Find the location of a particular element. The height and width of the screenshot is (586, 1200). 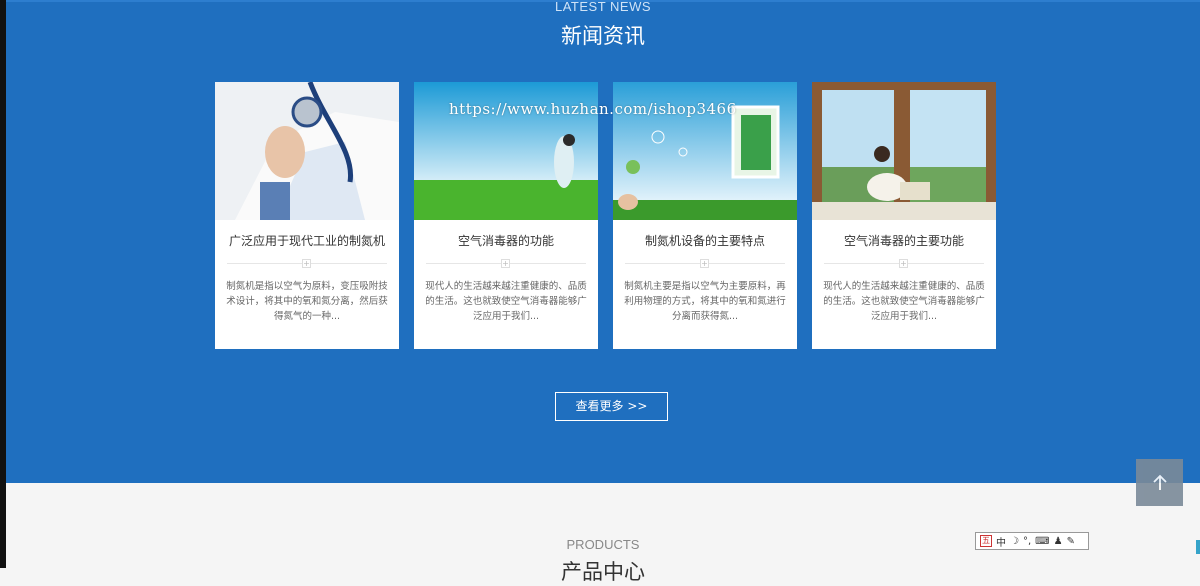

wrench-icon: ✎ is located at coordinates (1071, 541).